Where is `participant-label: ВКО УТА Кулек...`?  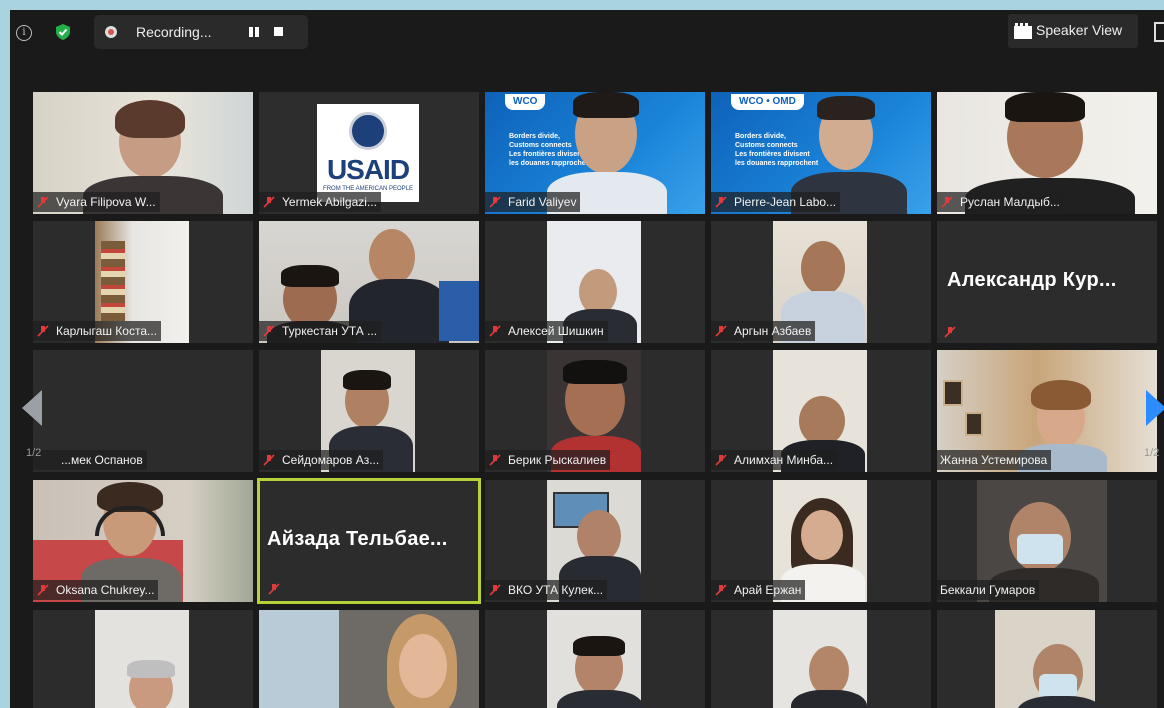 participant-label: ВКО УТА Кулек... is located at coordinates (546, 590).